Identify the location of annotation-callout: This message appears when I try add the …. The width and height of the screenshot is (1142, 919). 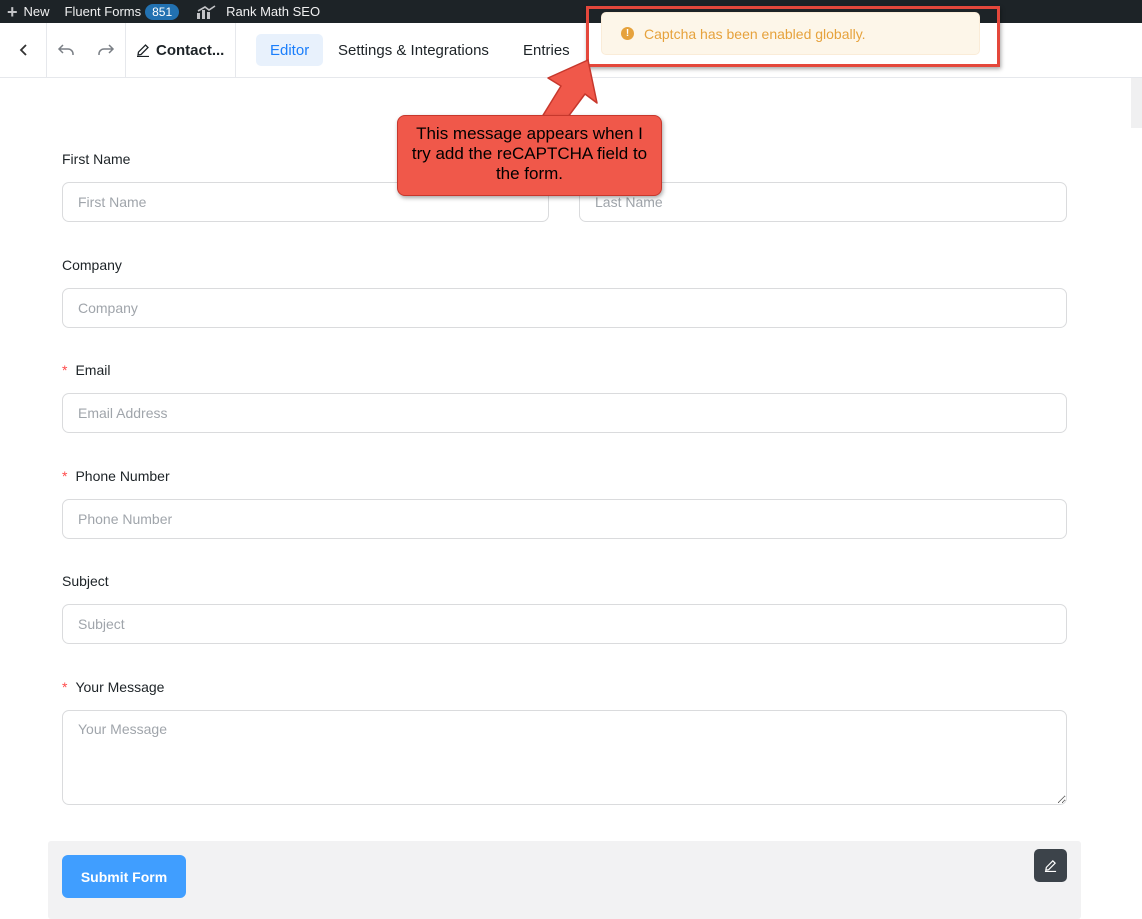
(529, 155).